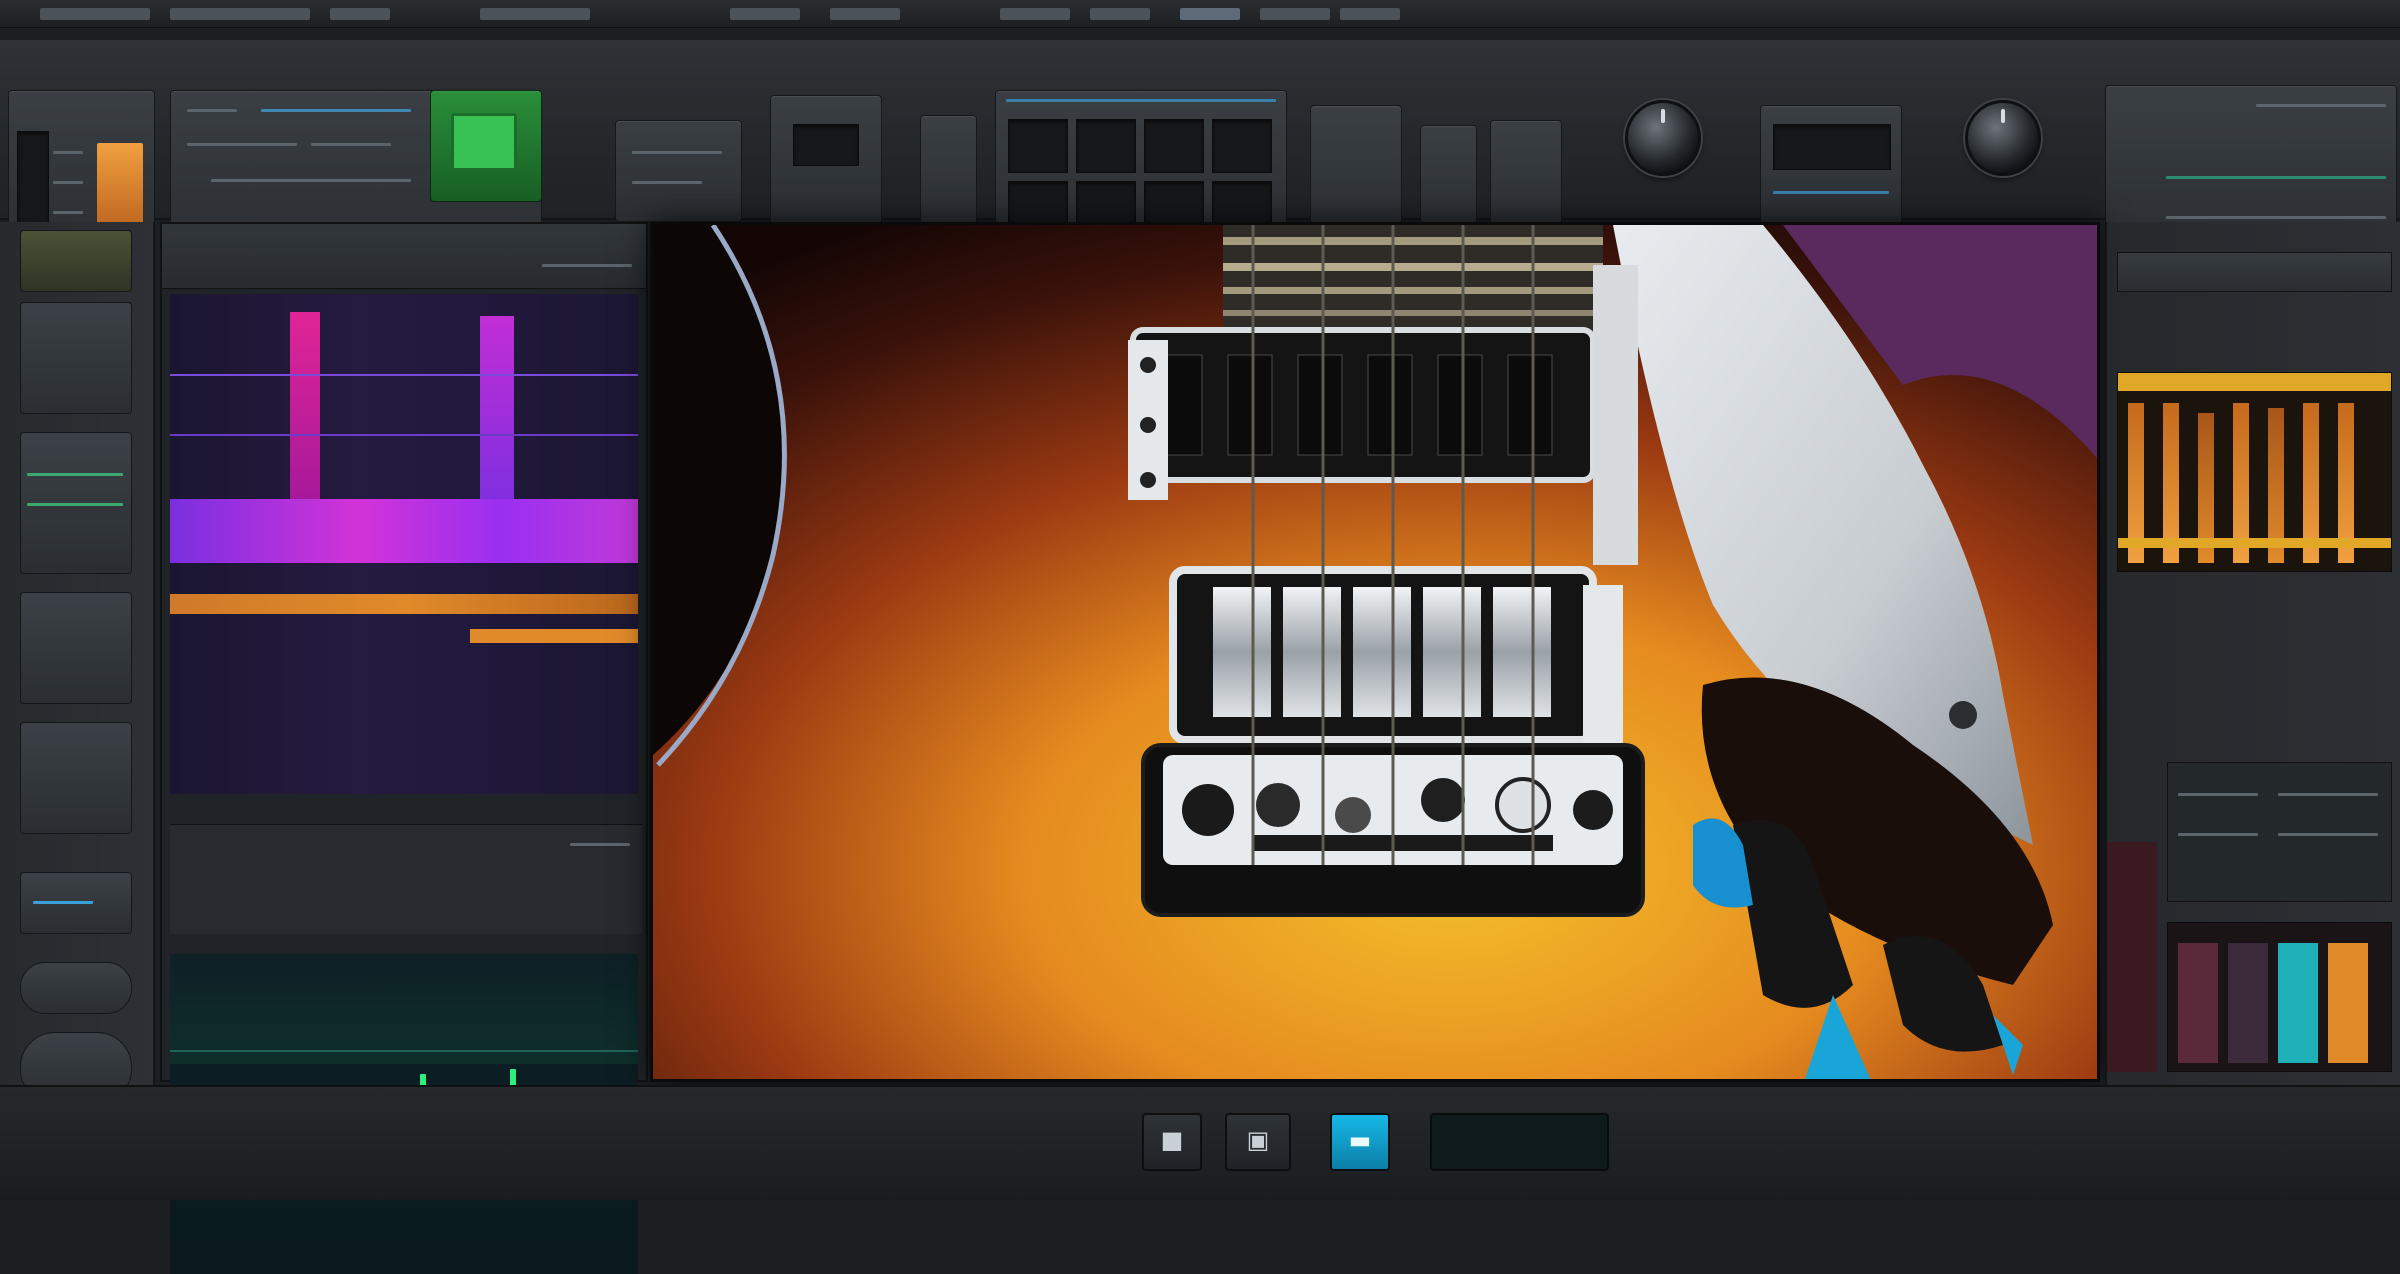 Image resolution: width=2400 pixels, height=1274 pixels. Describe the element at coordinates (2132, 957) in the screenshot. I see `right-edge-strip` at that location.